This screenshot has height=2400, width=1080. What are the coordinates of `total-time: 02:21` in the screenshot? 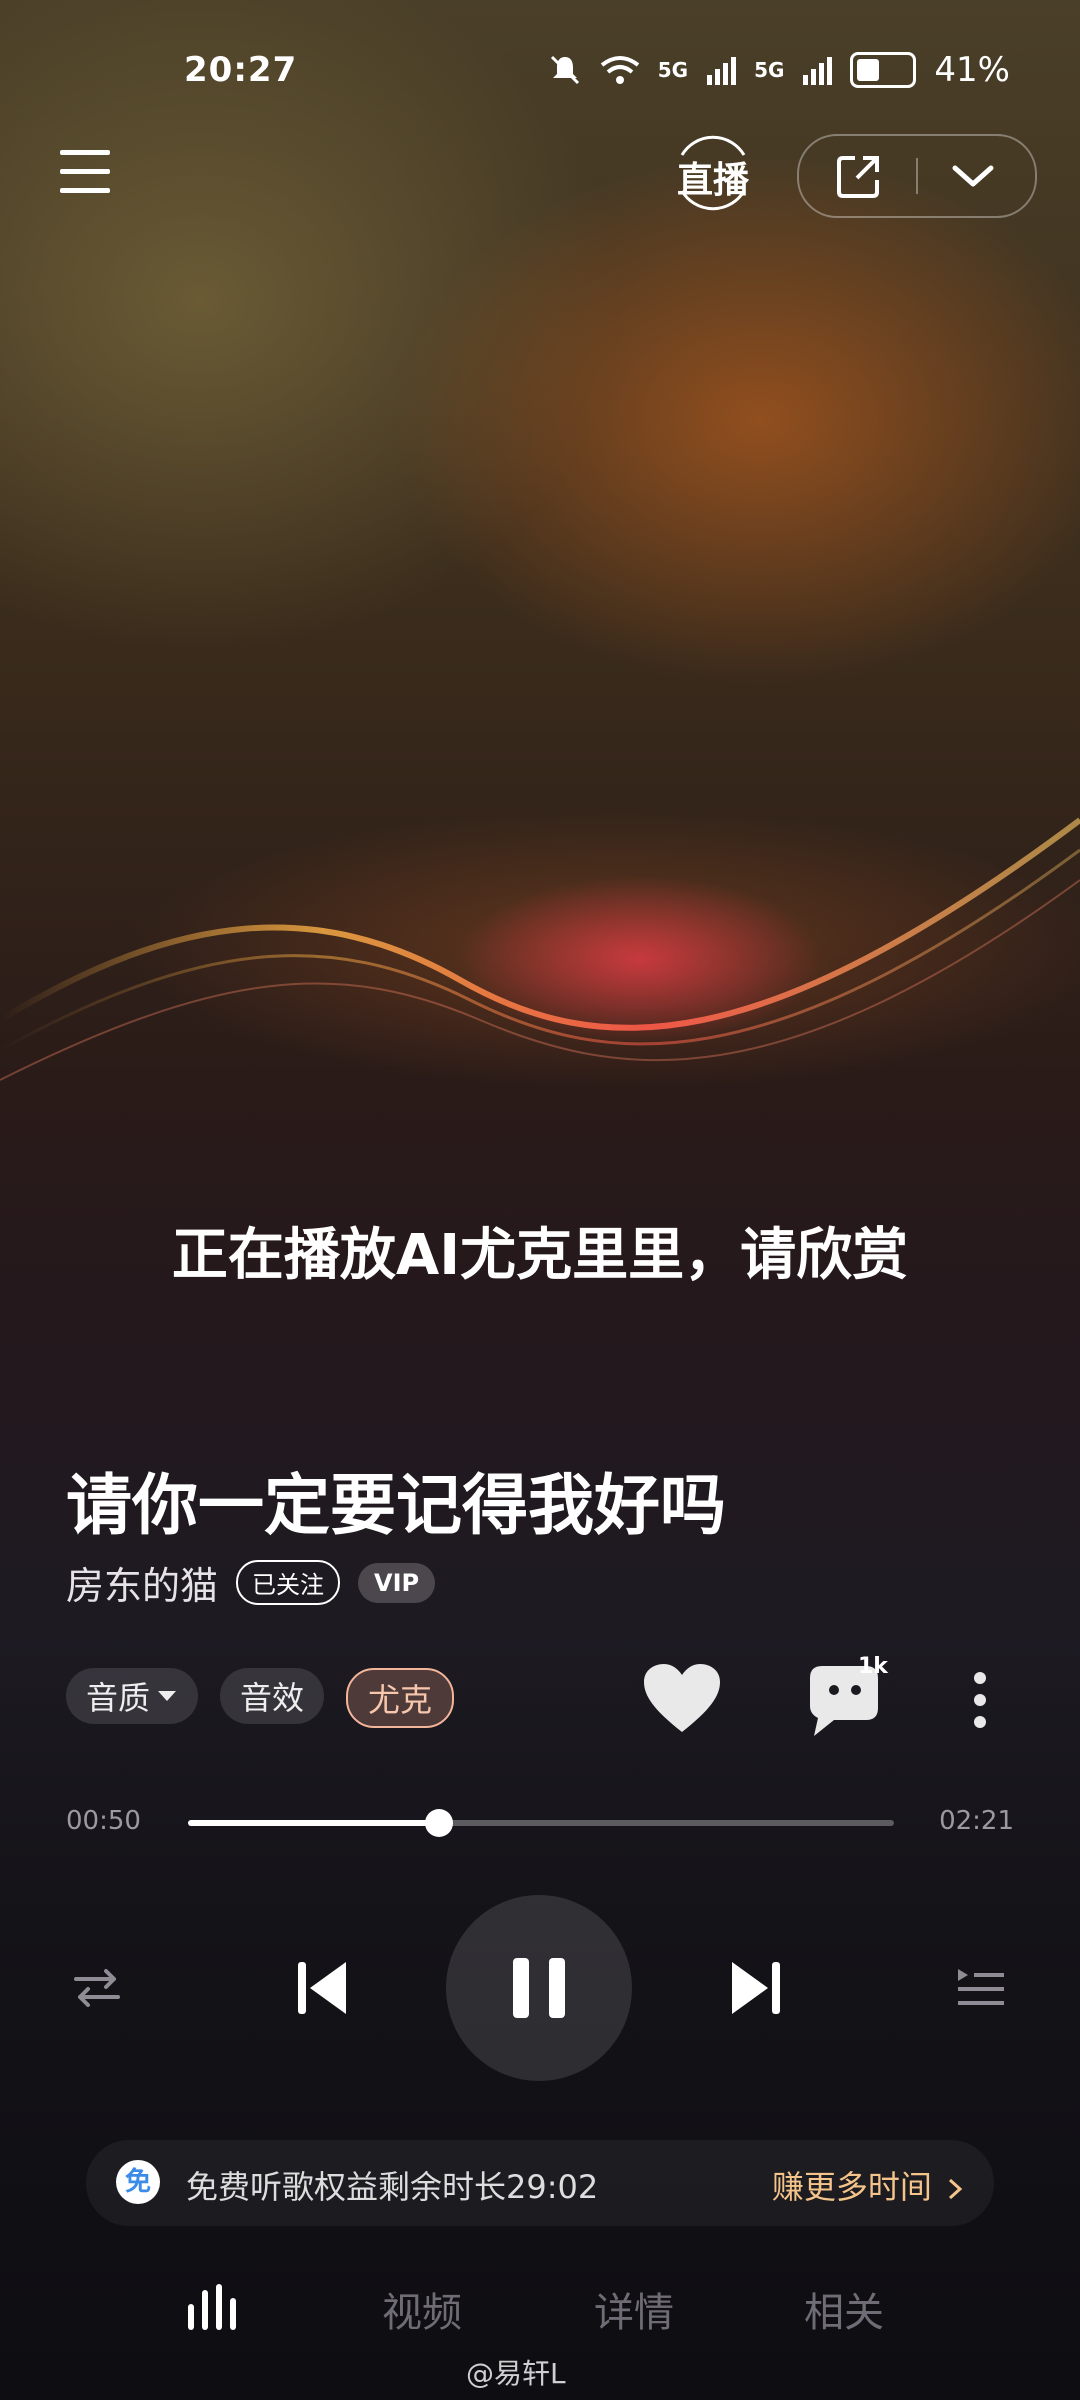 It's located at (976, 1821).